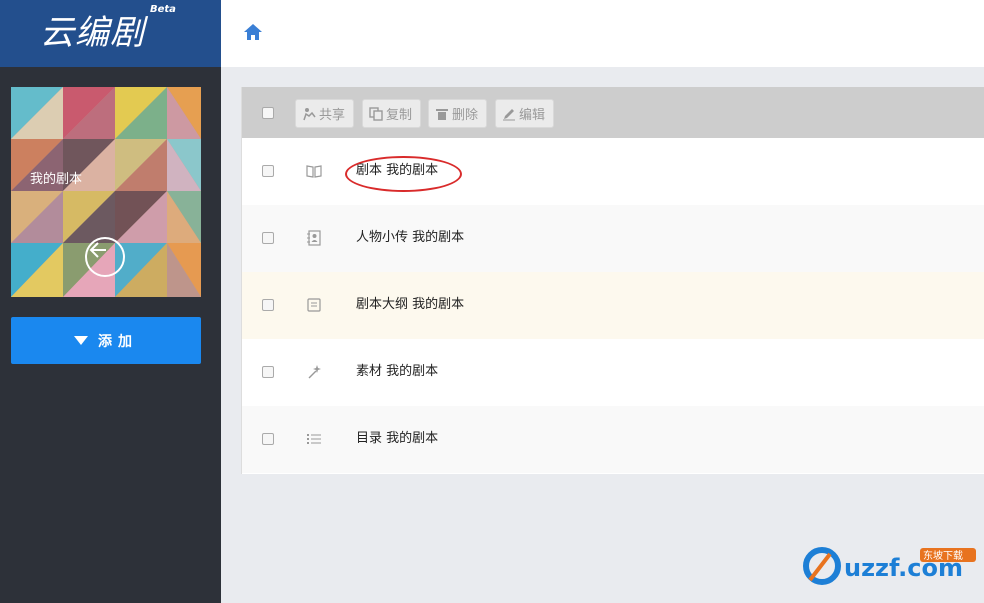 The image size is (984, 603). Describe the element at coordinates (410, 304) in the screenshot. I see `item-label: 剧本大纲 我的剧本` at that location.